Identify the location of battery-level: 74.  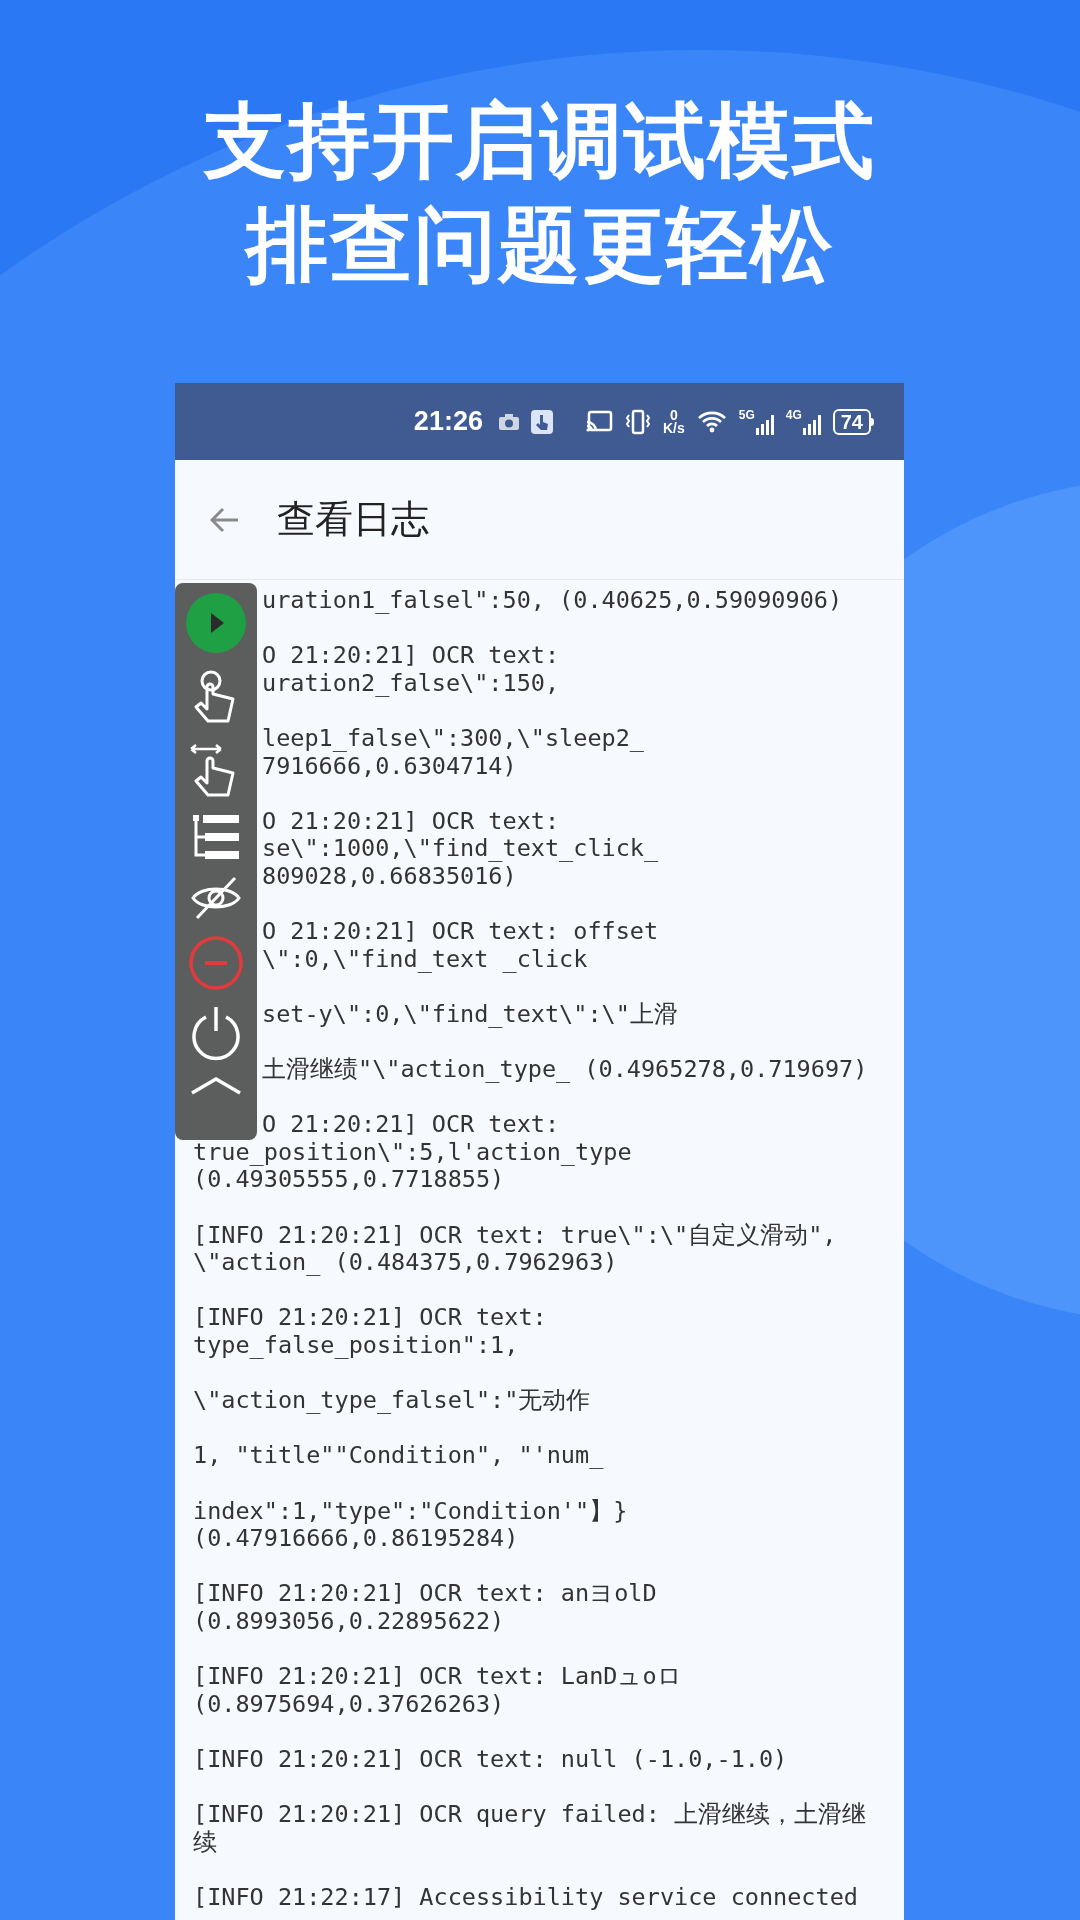
(851, 421).